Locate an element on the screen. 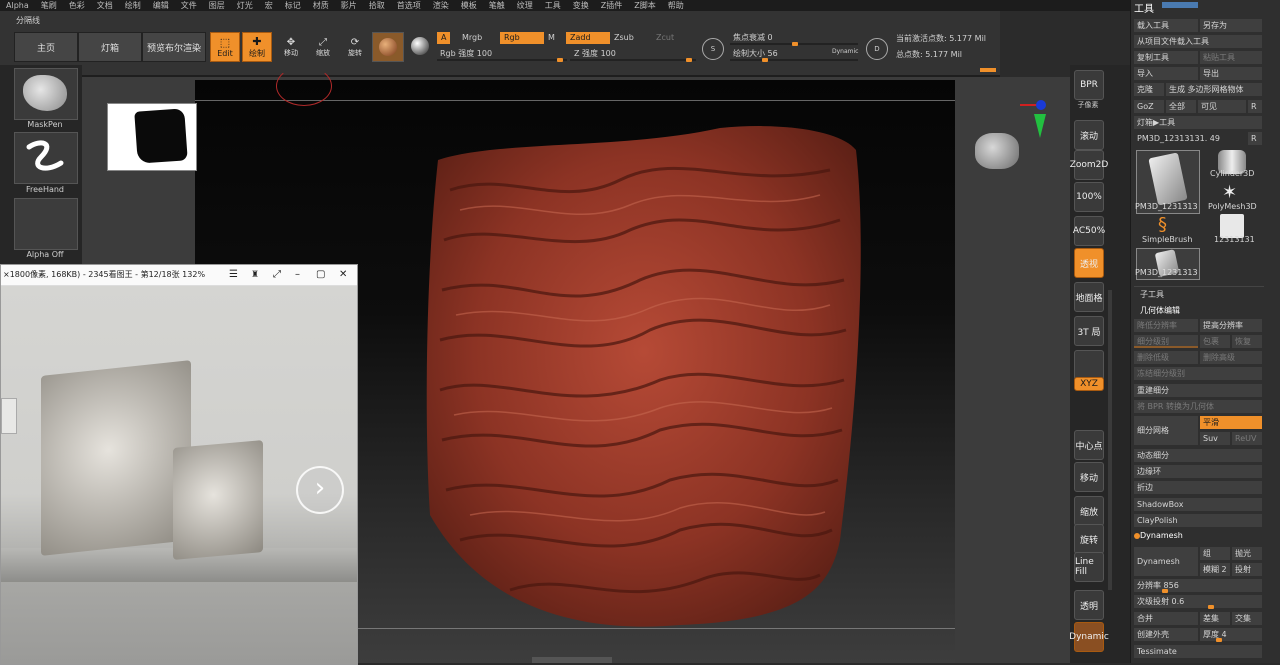 Image resolution: width=1280 pixels, height=665 pixels. resolution-slider: 分辨率 856 is located at coordinates (1198, 585).